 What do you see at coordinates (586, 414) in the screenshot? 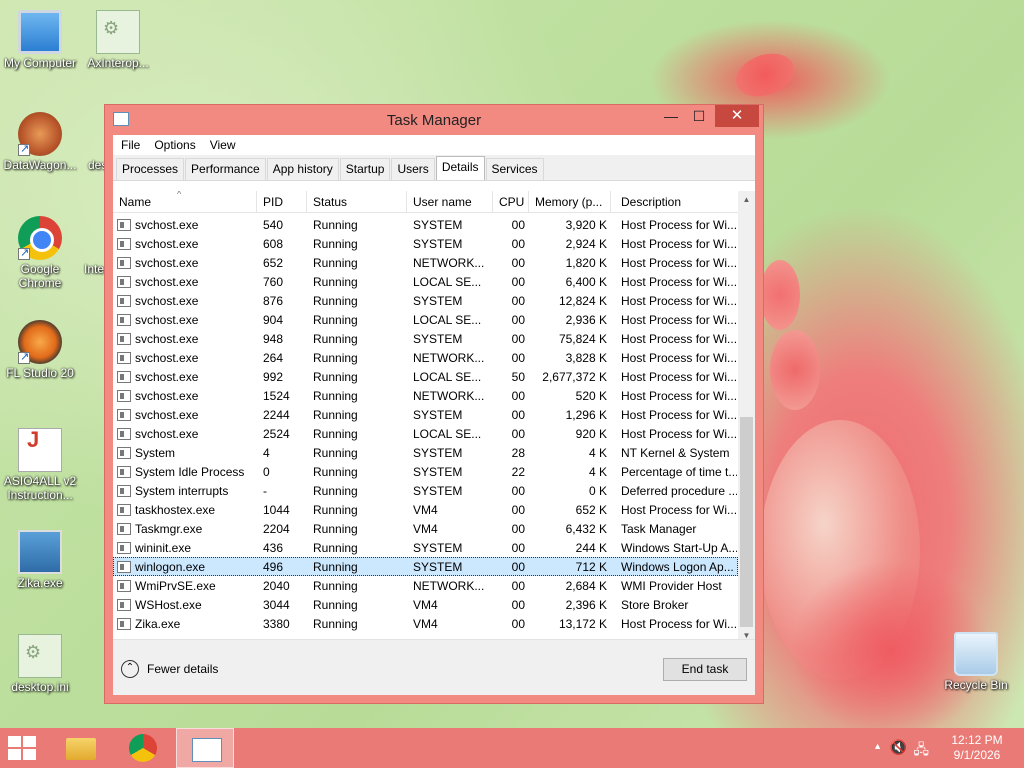
I see `process-memory: 1,296 K` at bounding box center [586, 414].